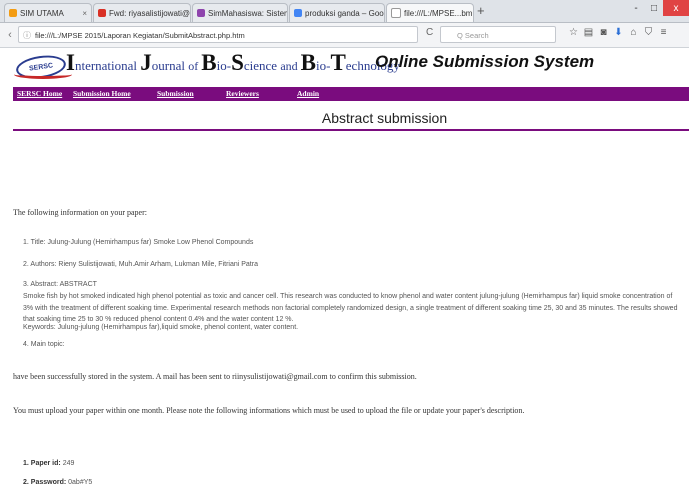 The height and width of the screenshot is (497, 689). What do you see at coordinates (396, 13) in the screenshot?
I see `page-icon` at bounding box center [396, 13].